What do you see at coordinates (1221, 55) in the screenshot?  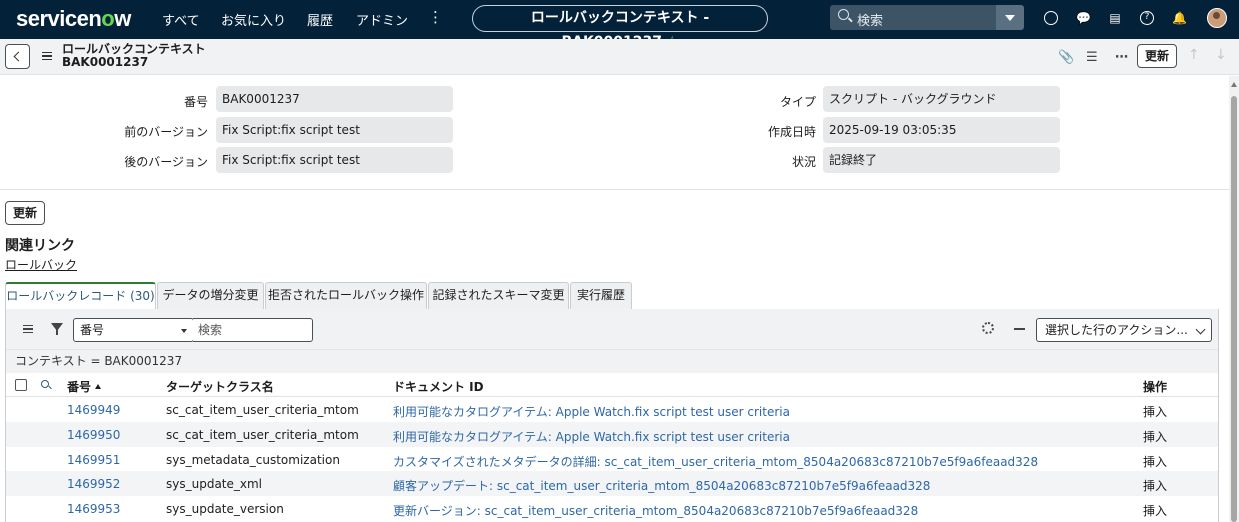 I see `arrow-down-icon: ↓` at bounding box center [1221, 55].